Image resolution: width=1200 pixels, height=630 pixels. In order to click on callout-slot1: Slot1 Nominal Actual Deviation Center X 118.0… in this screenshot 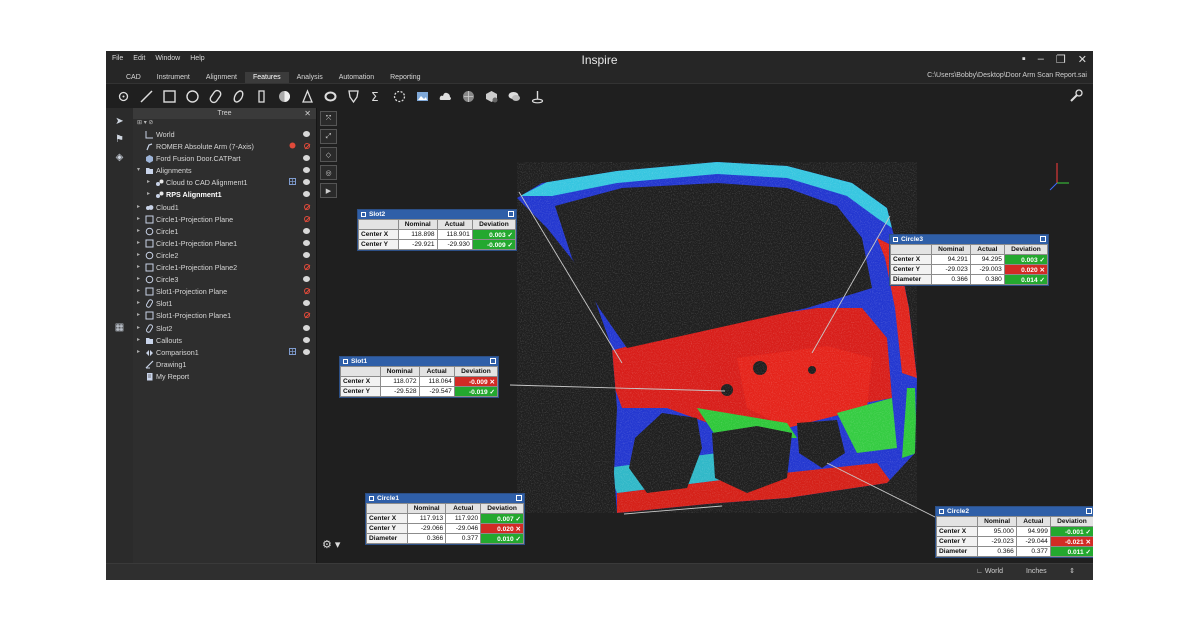, I will do `click(419, 377)`.